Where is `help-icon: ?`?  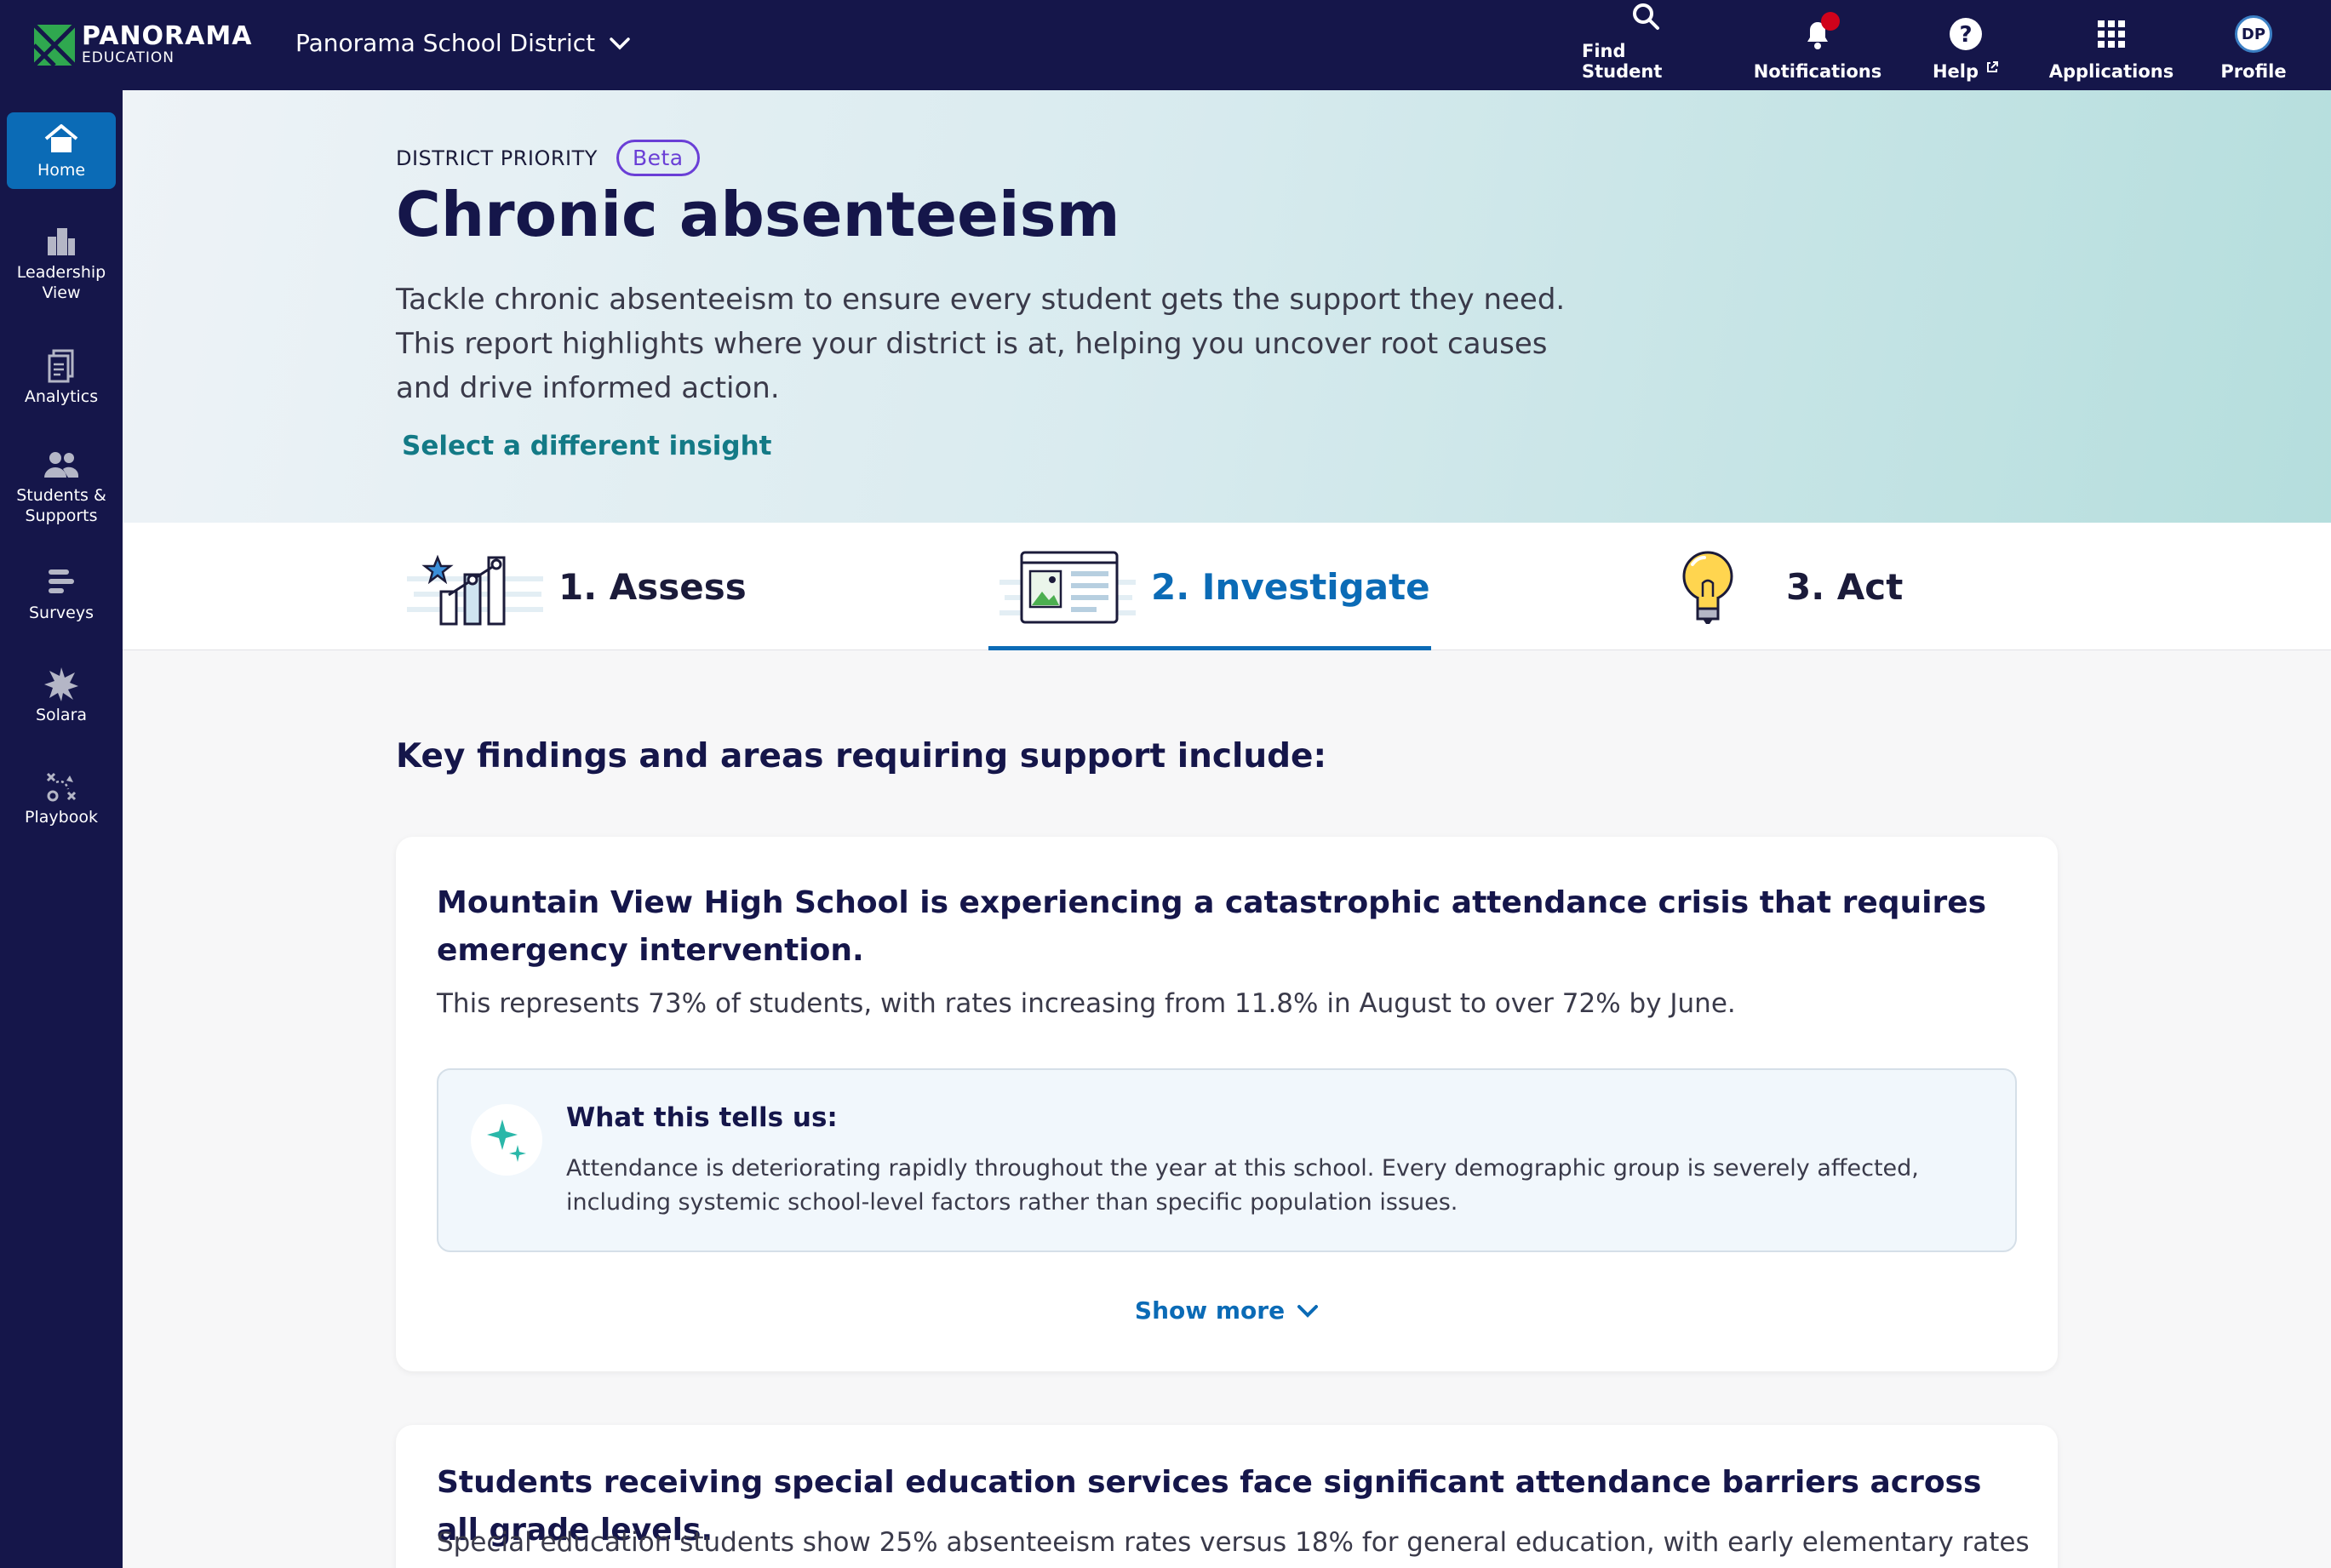 help-icon: ? is located at coordinates (1966, 34).